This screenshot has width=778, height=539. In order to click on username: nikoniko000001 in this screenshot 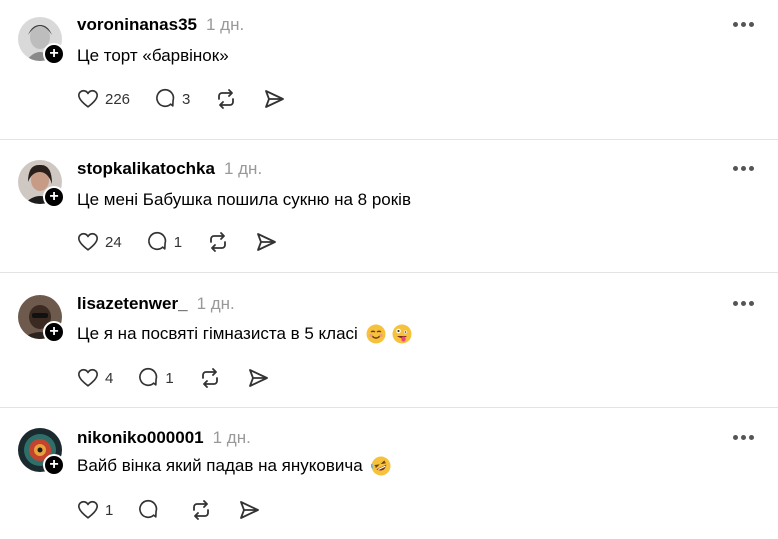, I will do `click(140, 438)`.